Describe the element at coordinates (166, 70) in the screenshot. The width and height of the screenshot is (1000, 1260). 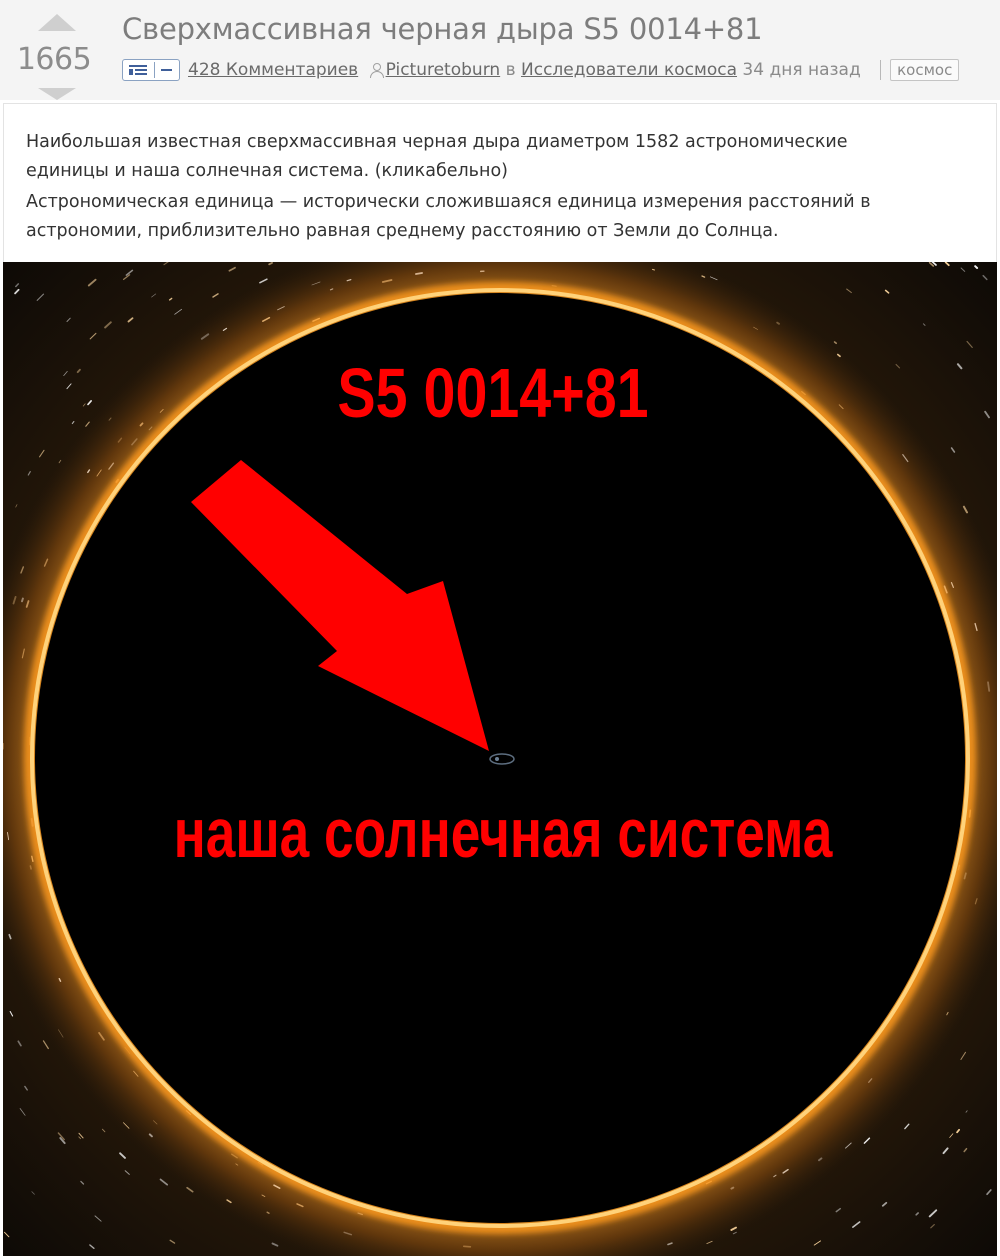
I see `minus-icon` at that location.